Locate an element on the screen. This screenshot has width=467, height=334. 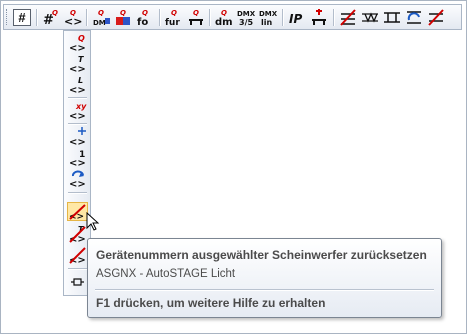
svg-text: lin is located at coordinates (266, 22).